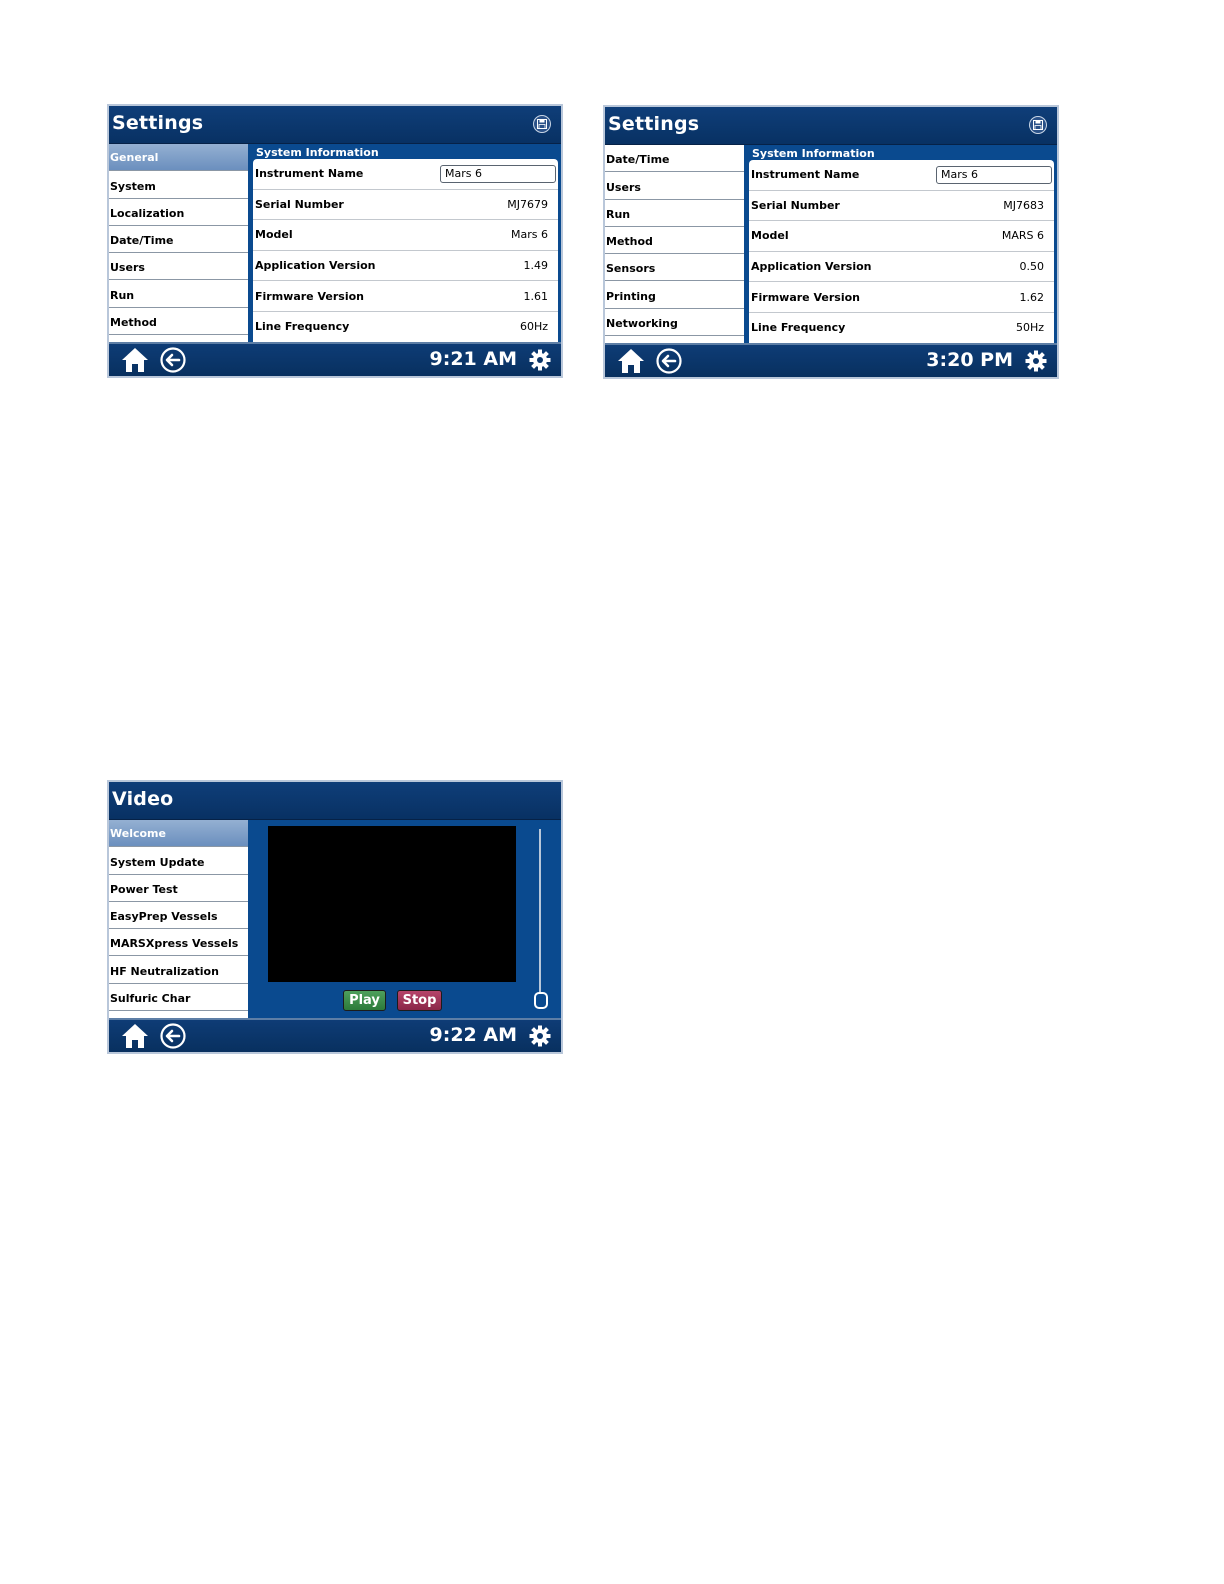  What do you see at coordinates (178, 888) in the screenshot?
I see `sidebar-item-power-test: Power Test` at bounding box center [178, 888].